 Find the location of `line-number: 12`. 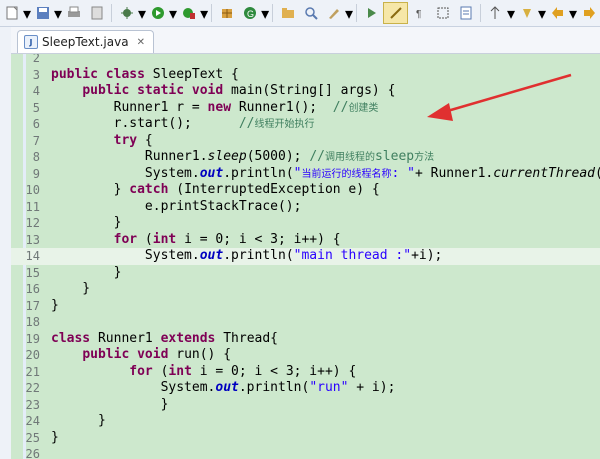

line-number: 12 is located at coordinates (32, 223).